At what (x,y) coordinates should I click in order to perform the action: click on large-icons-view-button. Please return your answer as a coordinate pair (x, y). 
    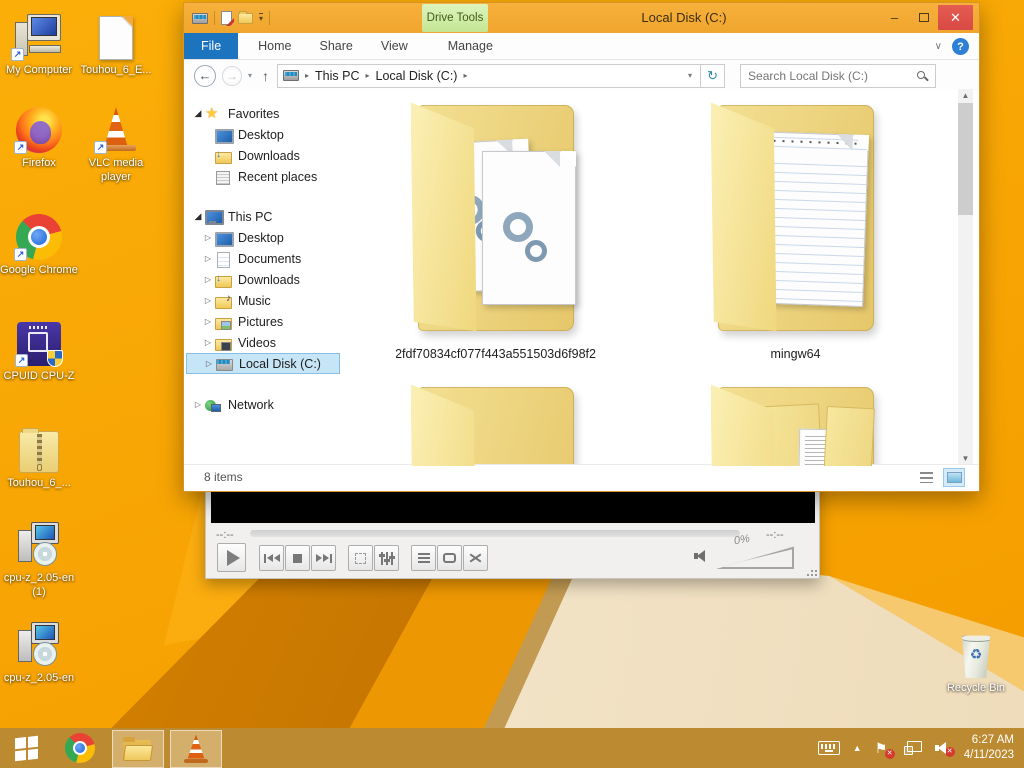
    Looking at the image, I should click on (954, 477).